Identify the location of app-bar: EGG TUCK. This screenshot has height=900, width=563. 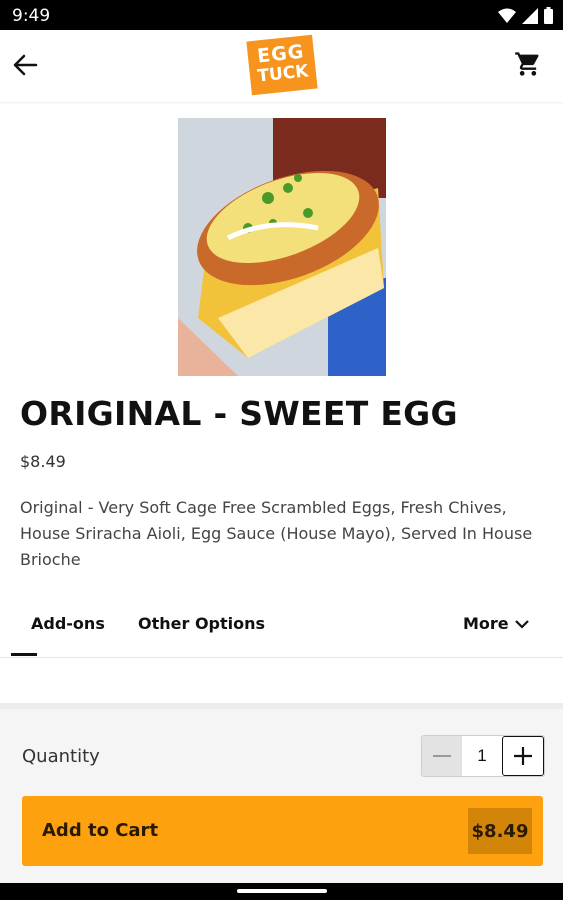
(281, 66).